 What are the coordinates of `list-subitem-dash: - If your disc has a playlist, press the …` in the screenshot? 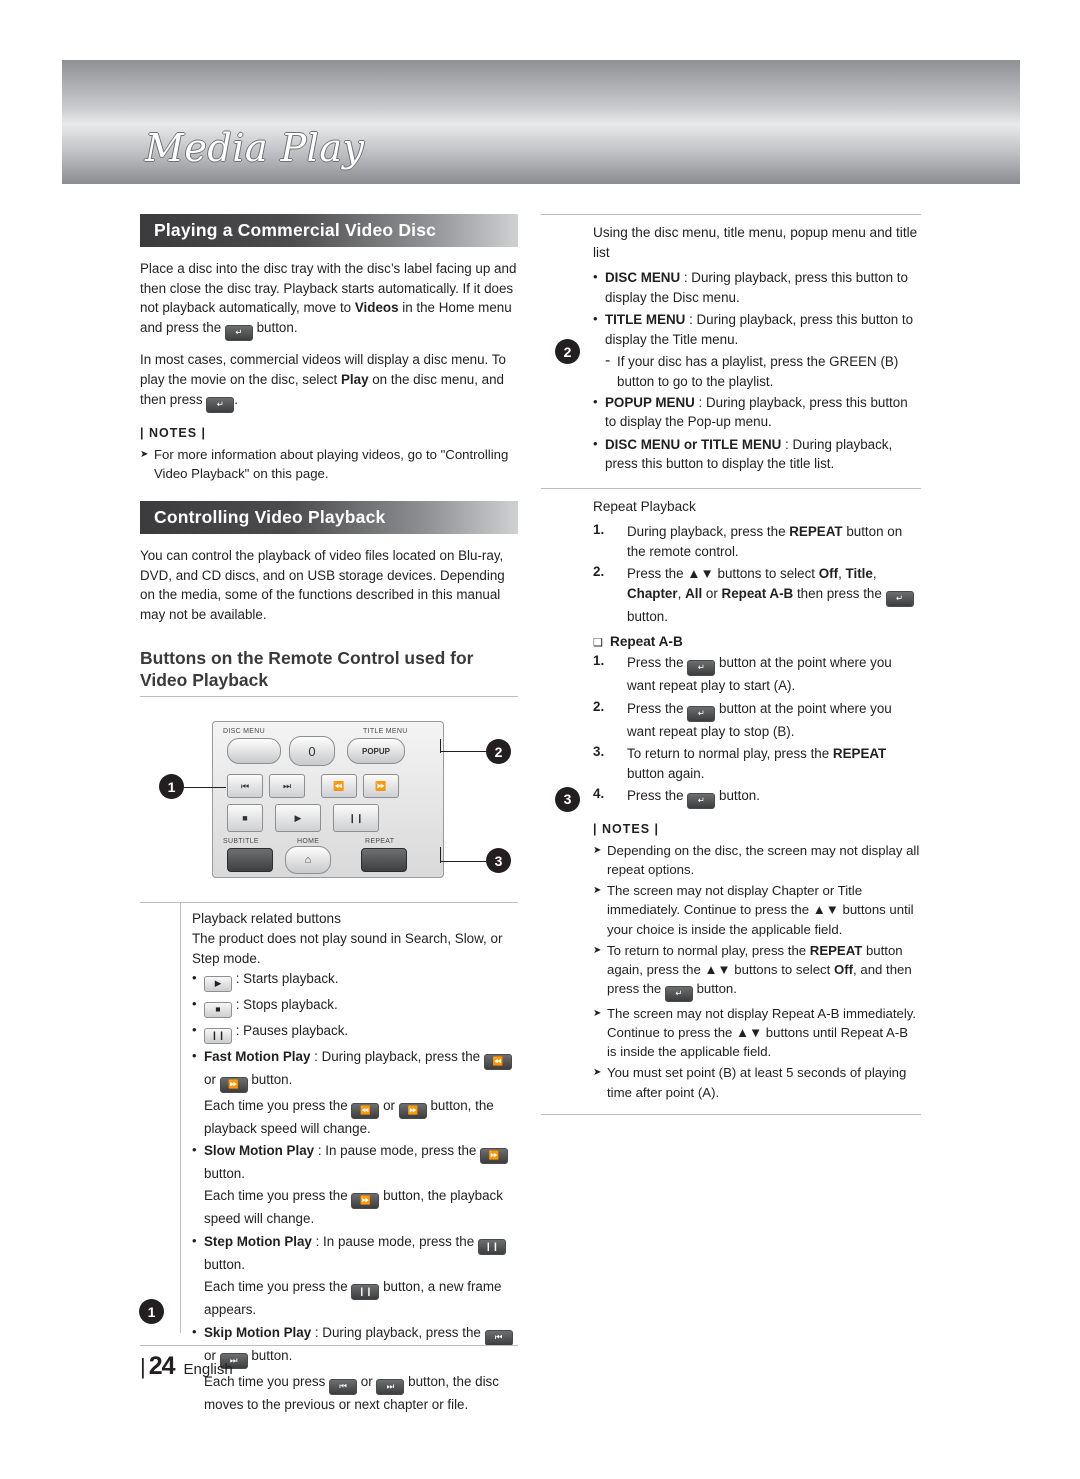 It's located at (763, 371).